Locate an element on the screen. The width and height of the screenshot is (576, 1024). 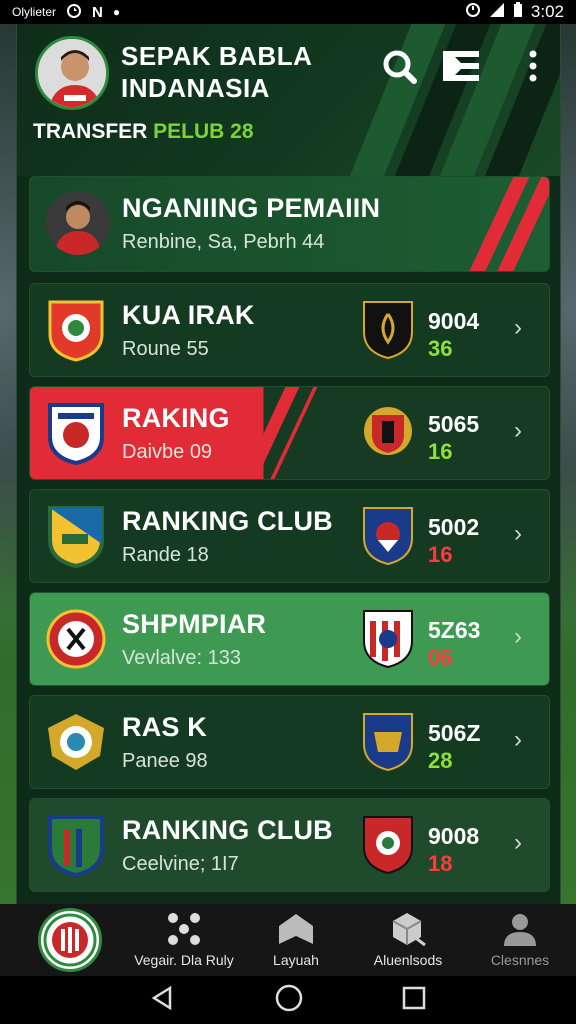
score-secondary: 36 is located at coordinates (440, 348).